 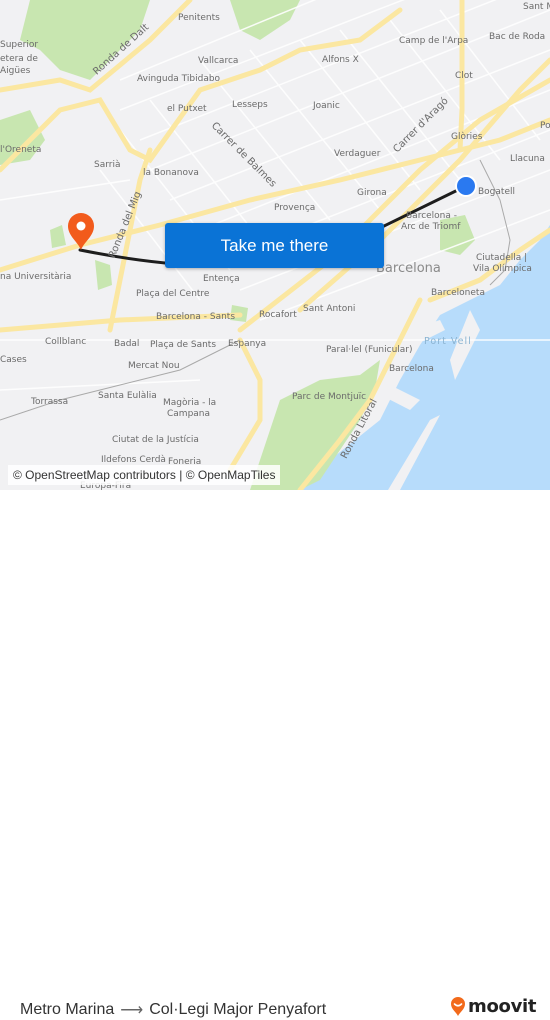 What do you see at coordinates (329, 397) in the screenshot?
I see `map-label-parc-de-montjuic: Parc de Montjuïc` at bounding box center [329, 397].